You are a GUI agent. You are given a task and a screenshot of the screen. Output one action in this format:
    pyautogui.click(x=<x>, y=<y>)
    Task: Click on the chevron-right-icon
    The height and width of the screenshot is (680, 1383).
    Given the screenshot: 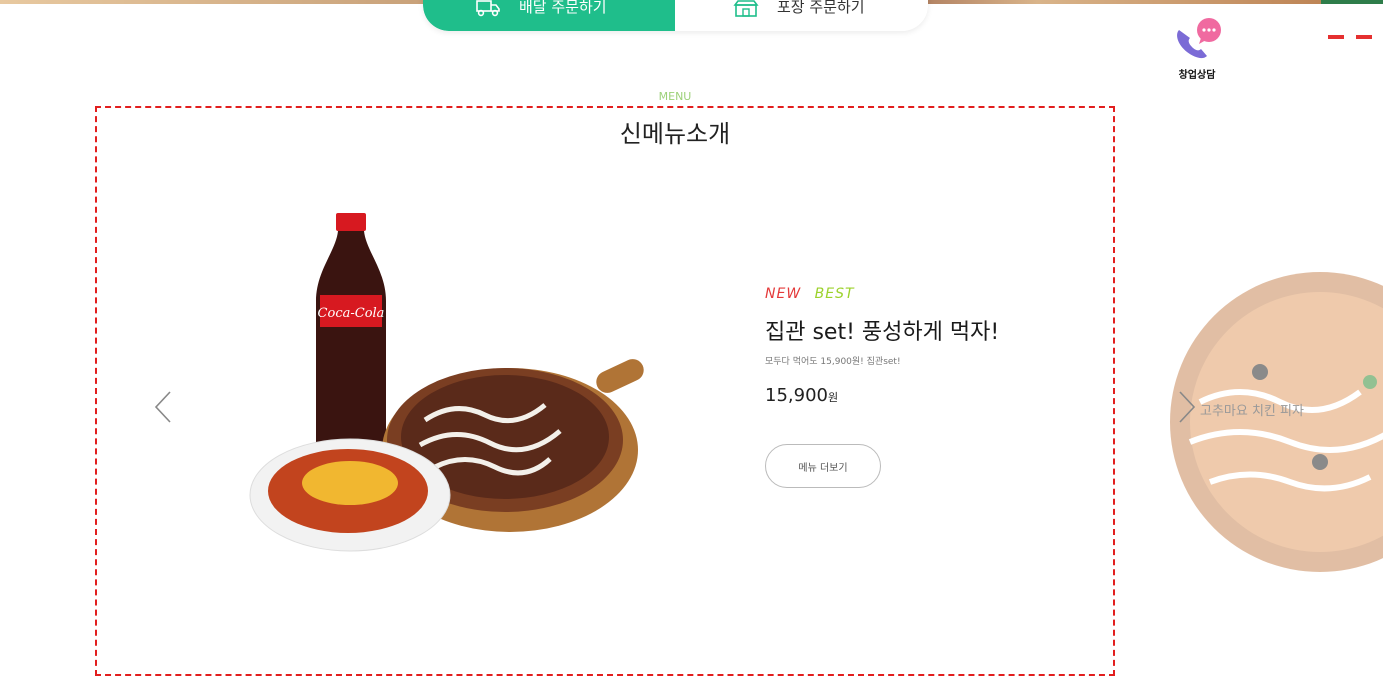 What is the action you would take?
    pyautogui.click(x=1187, y=407)
    